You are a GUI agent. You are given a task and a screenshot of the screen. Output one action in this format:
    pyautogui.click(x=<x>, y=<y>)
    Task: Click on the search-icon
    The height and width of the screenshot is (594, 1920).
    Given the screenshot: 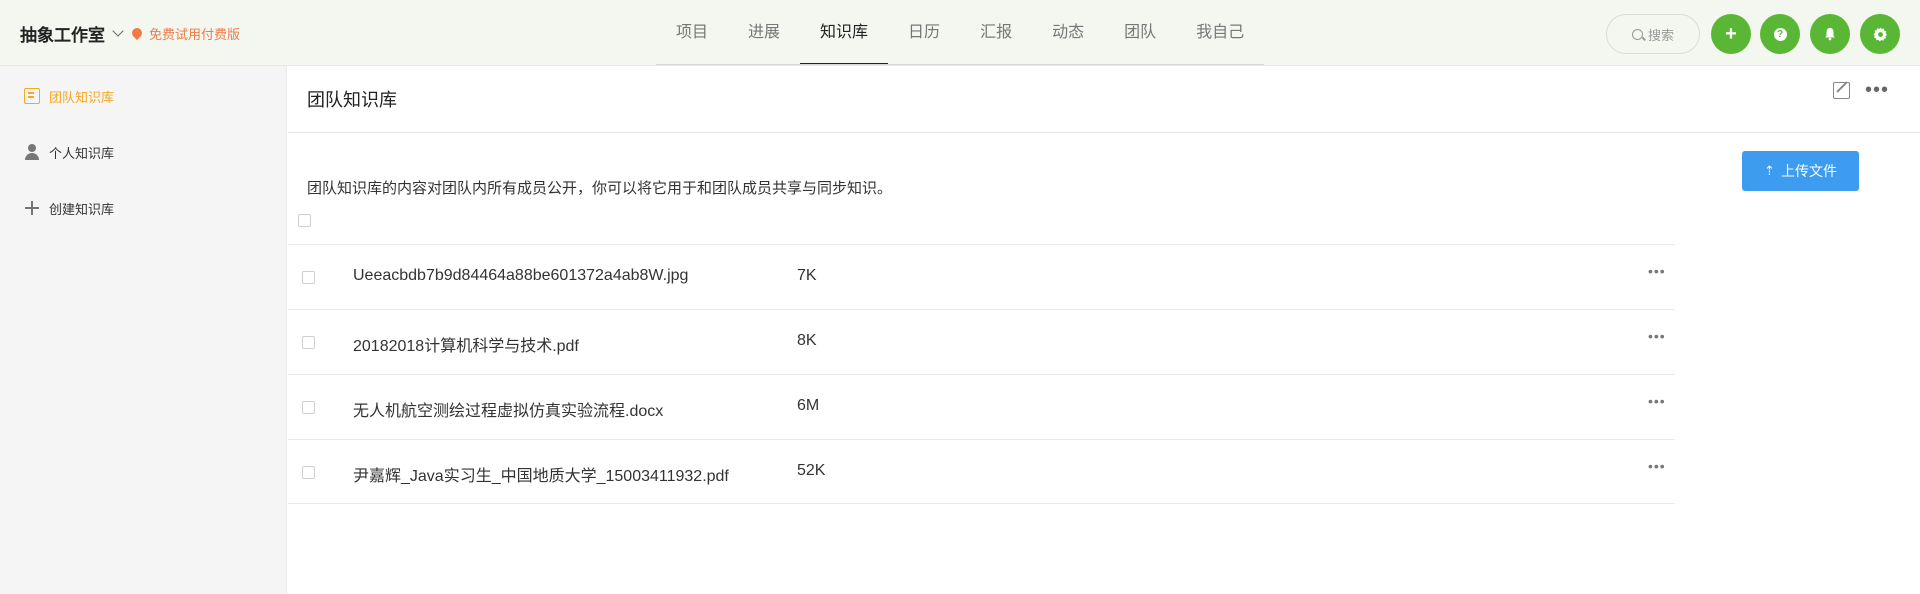 What is the action you would take?
    pyautogui.click(x=1637, y=34)
    